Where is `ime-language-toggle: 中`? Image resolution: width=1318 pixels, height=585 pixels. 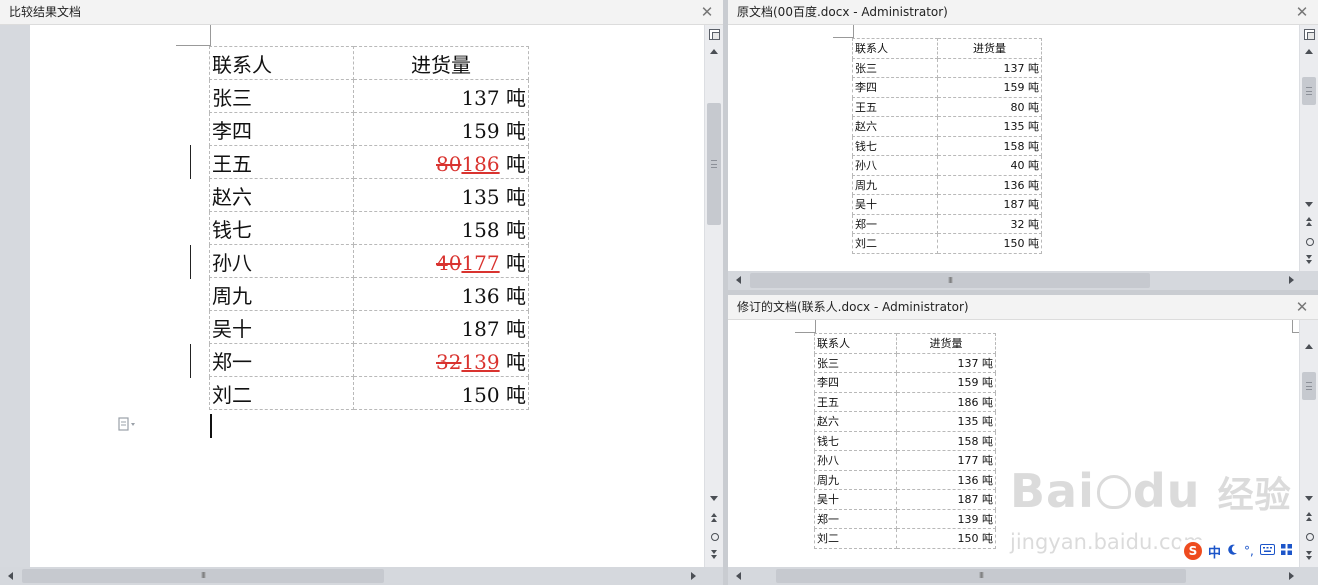
ime-language-toggle: 中 is located at coordinates (1214, 551).